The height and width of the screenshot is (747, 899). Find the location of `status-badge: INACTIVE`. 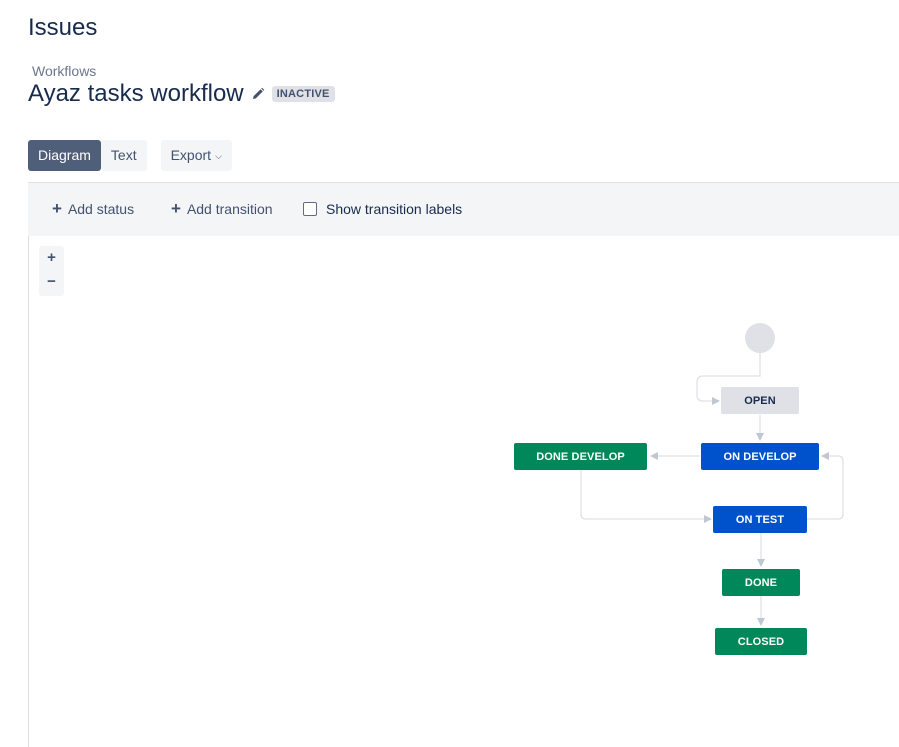

status-badge: INACTIVE is located at coordinates (303, 94).